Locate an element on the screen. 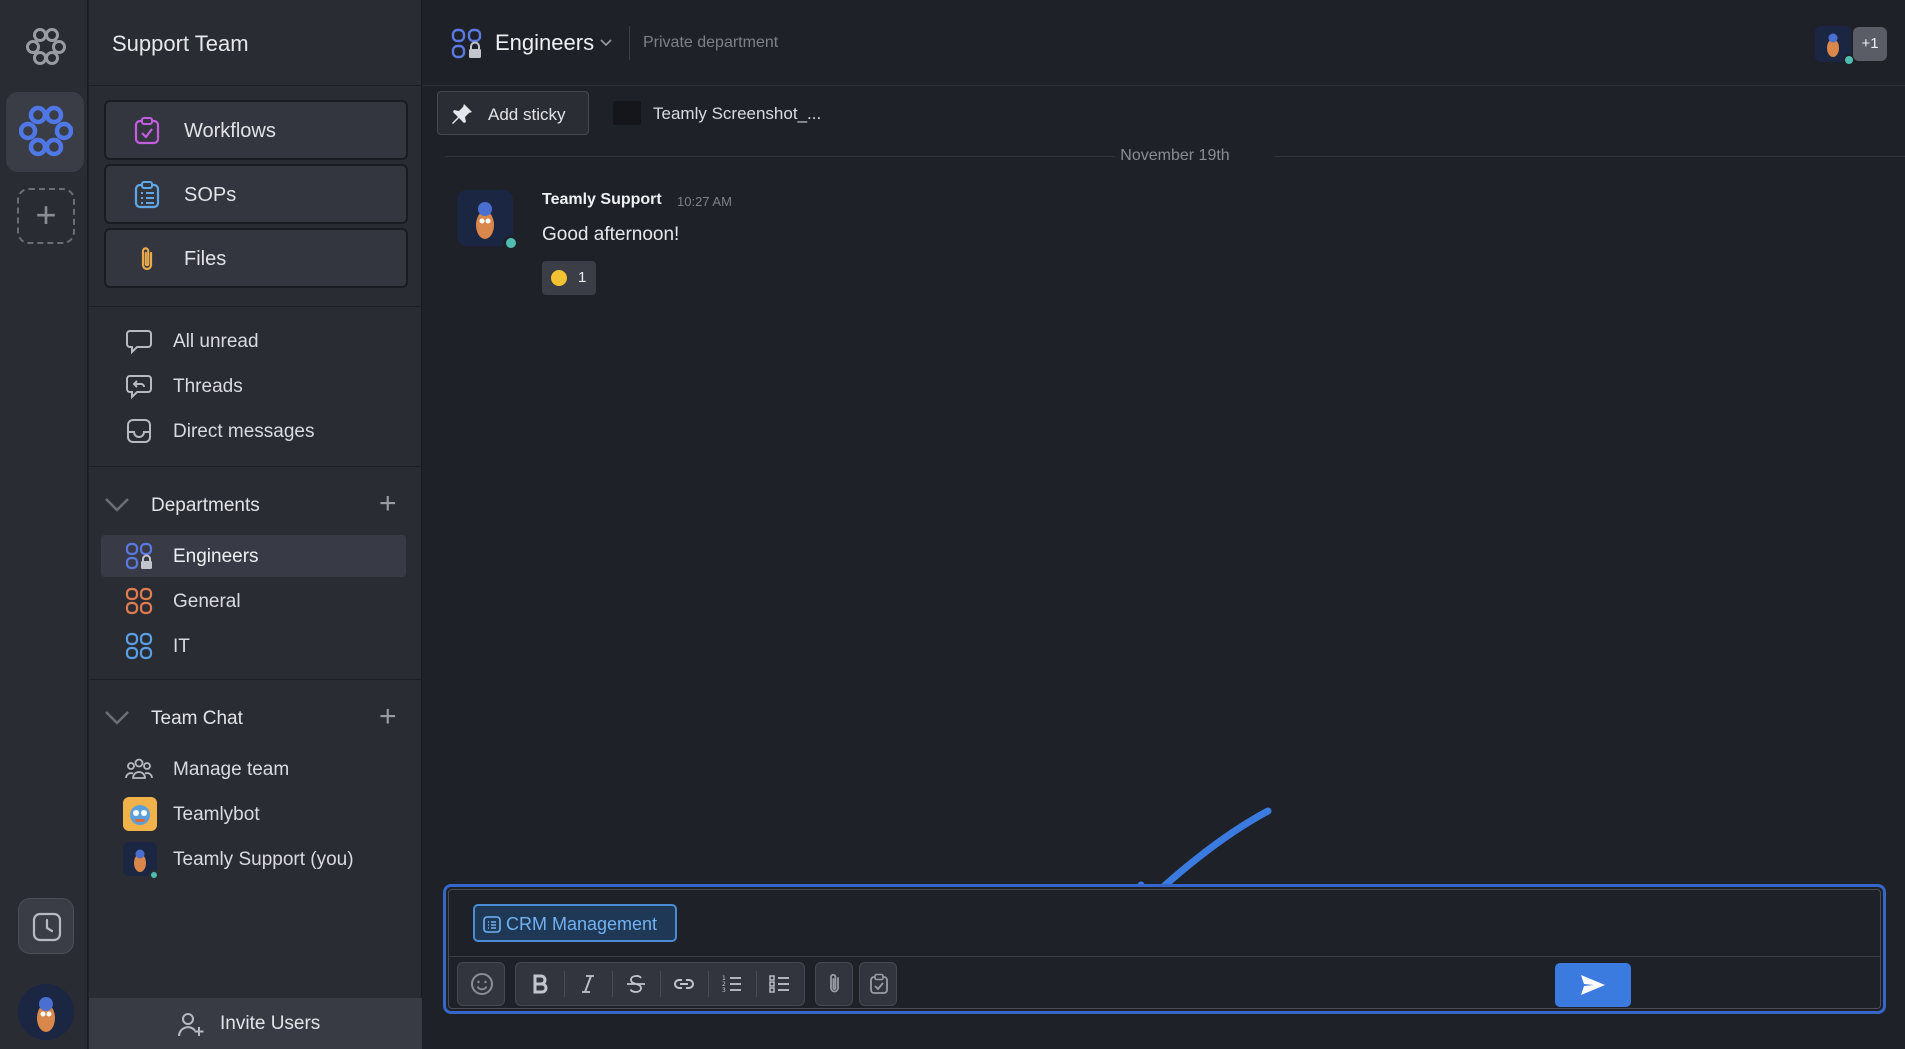 Image resolution: width=1905 pixels, height=1049 pixels. pin-icon is located at coordinates (462, 114).